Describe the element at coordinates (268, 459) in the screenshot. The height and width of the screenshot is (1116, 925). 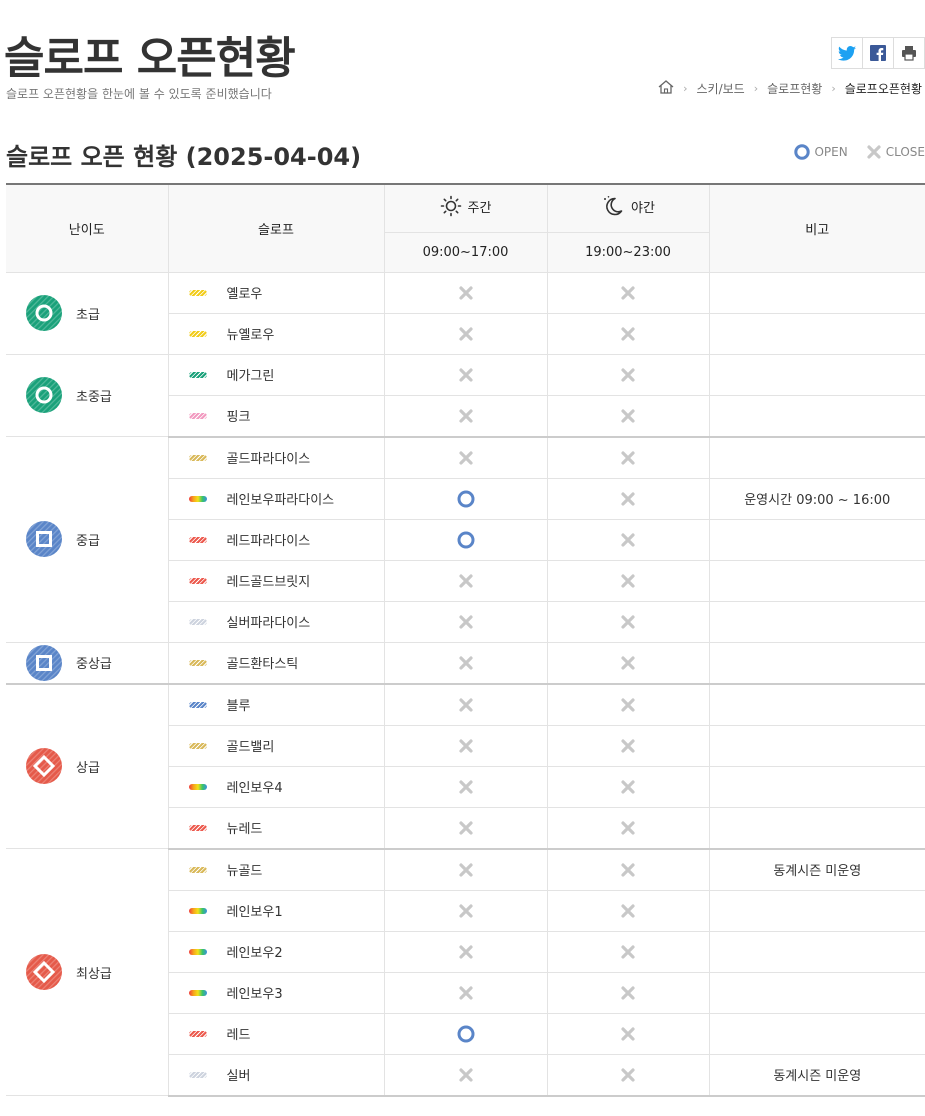
I see `slope-name: 골드파라다이스` at that location.